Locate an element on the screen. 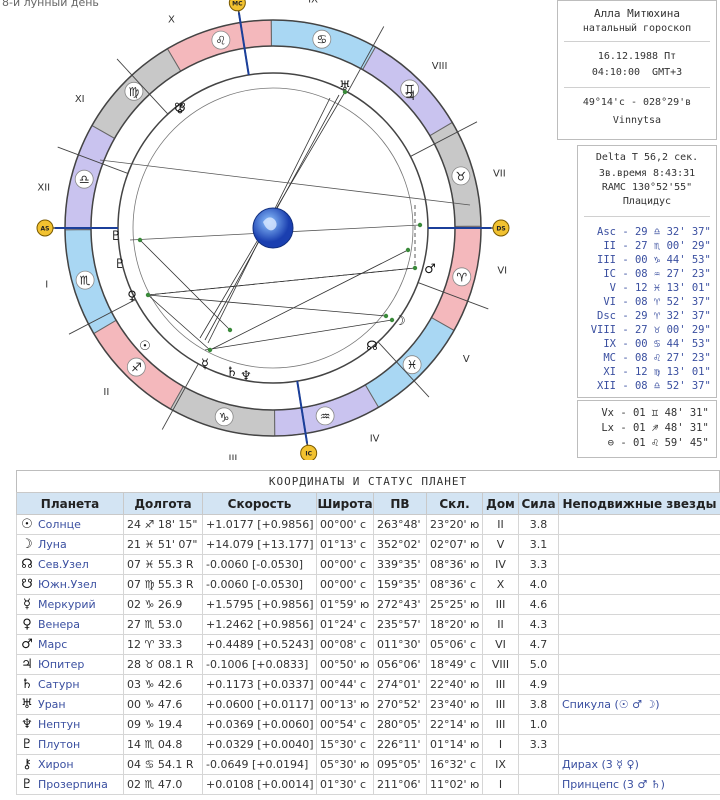 The image size is (720, 800). ra-cell: 226°11' is located at coordinates (400, 744).